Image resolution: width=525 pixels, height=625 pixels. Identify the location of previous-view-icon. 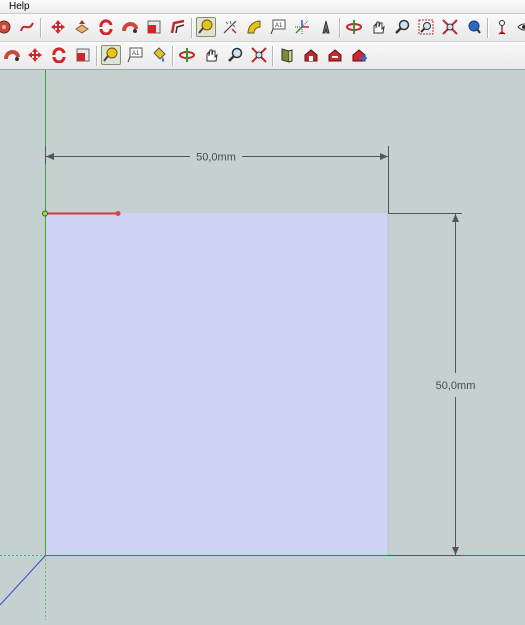
(474, 27).